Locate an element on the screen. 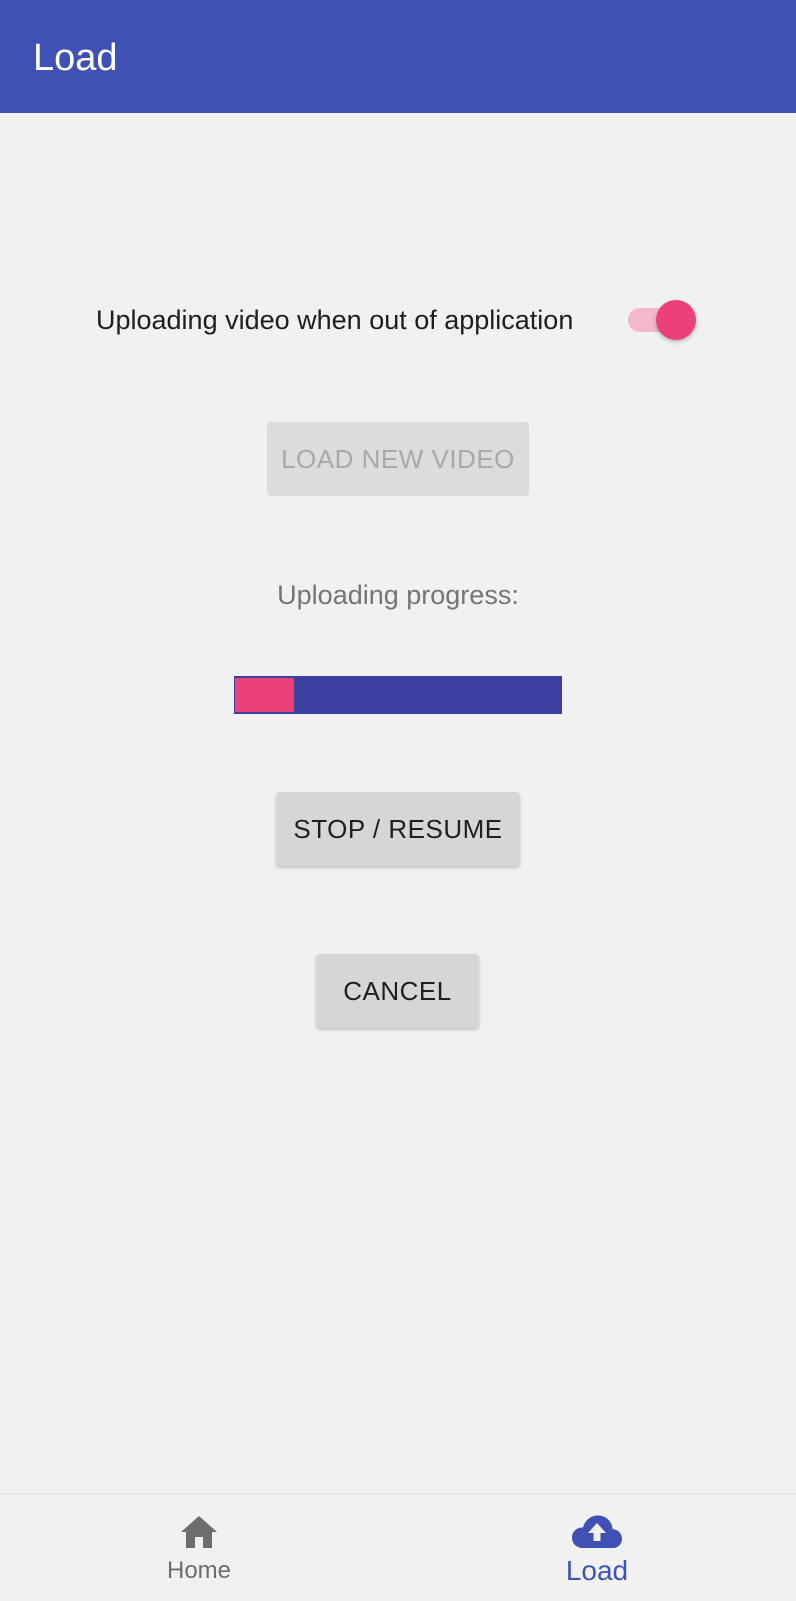  switch-thumb is located at coordinates (676, 320).